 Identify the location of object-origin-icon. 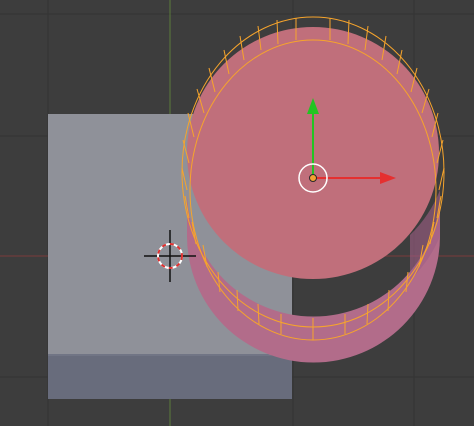
(313, 178).